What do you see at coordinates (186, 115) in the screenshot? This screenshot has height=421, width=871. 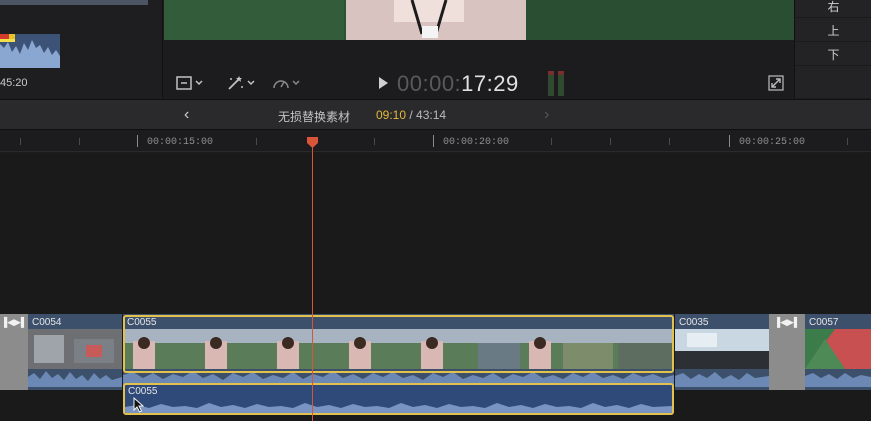 I see `timeline-back-button: ‹` at bounding box center [186, 115].